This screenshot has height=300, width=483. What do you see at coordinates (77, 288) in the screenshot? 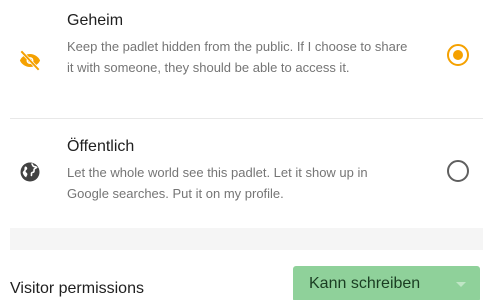
I see `visitor-permissions-label: Visitor permissions` at bounding box center [77, 288].